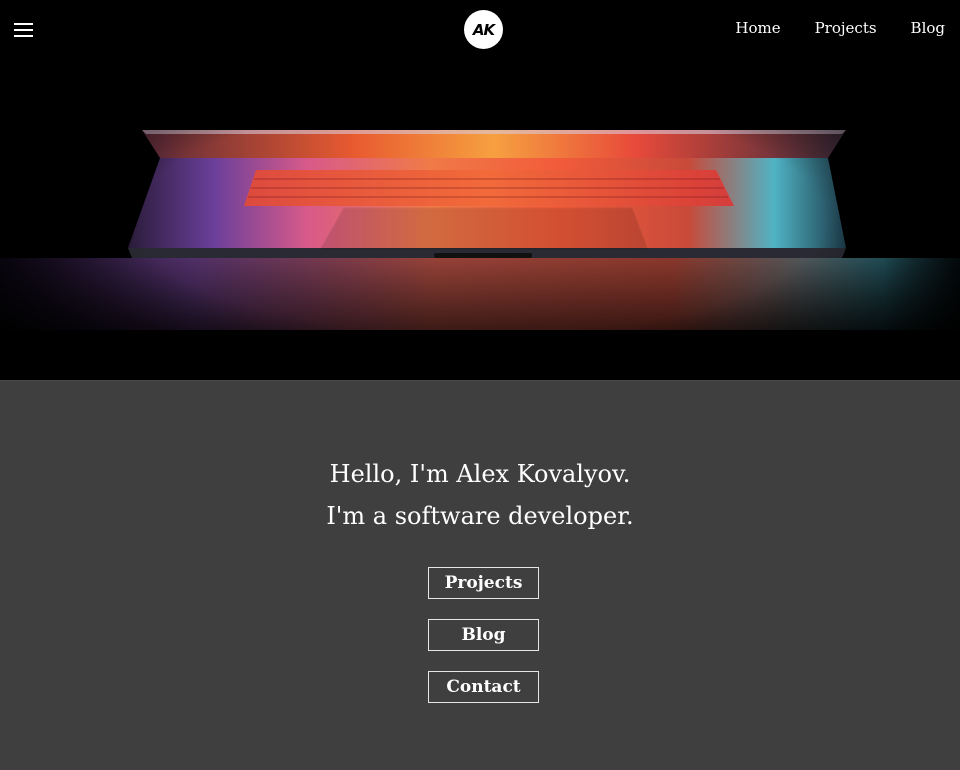 This screenshot has height=770, width=960. Describe the element at coordinates (483, 583) in the screenshot. I see `projects-button: Projects` at that location.